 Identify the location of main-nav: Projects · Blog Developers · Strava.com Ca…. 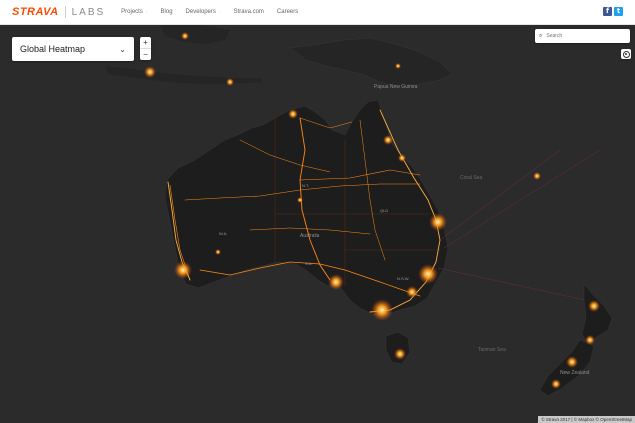
(216, 12).